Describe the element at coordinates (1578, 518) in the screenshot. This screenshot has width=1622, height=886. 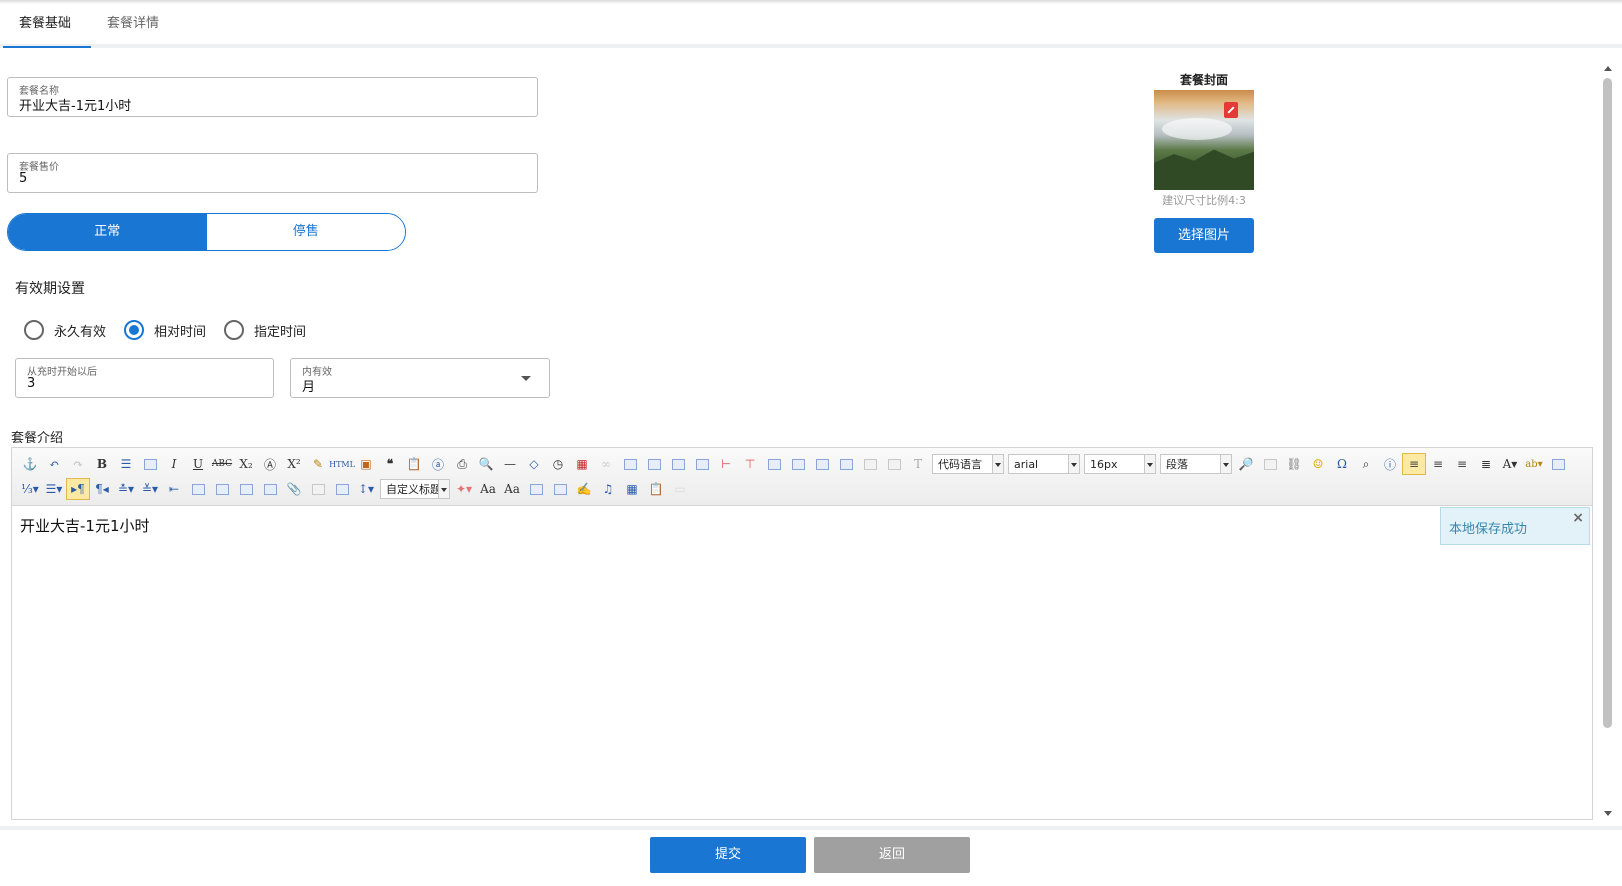
I see `close-icon: ×` at that location.